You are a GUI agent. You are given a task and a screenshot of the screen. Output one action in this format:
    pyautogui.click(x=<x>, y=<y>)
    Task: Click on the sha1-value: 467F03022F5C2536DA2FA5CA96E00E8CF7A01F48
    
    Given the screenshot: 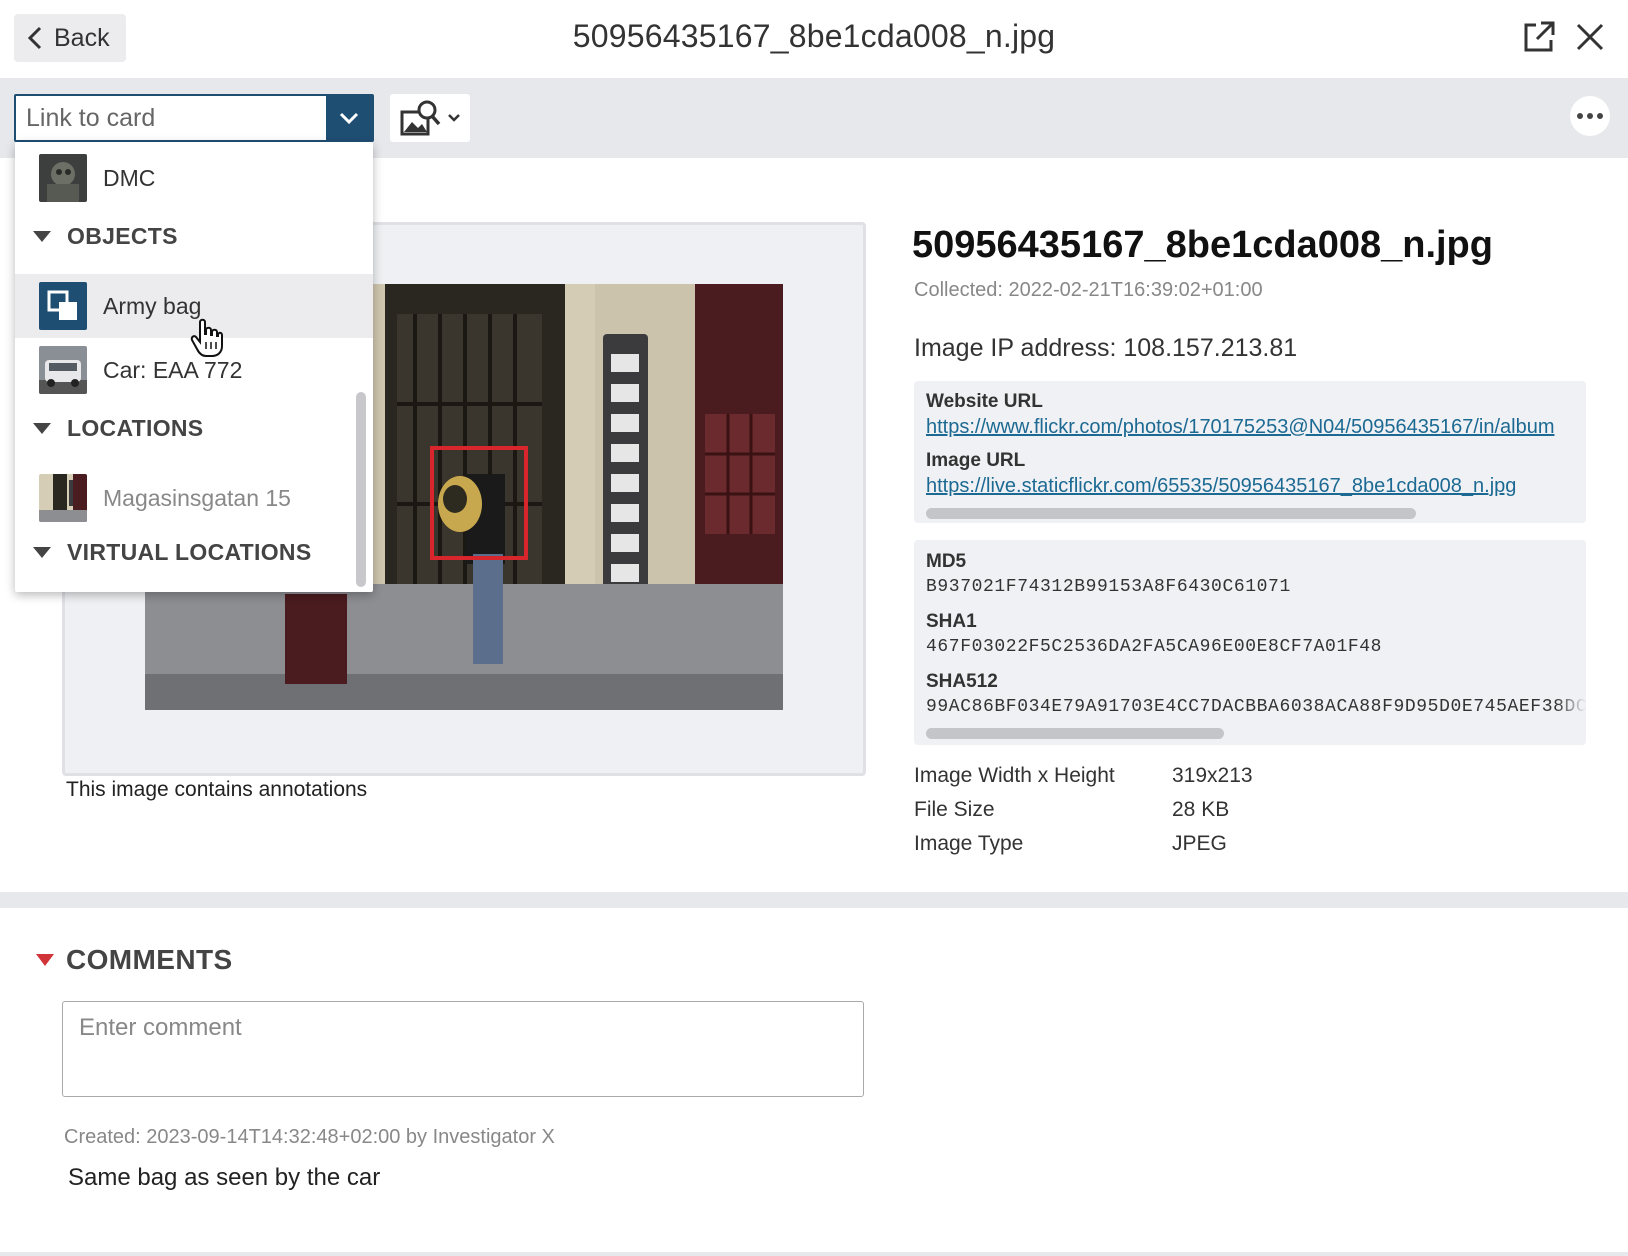 What is the action you would take?
    pyautogui.click(x=1154, y=647)
    